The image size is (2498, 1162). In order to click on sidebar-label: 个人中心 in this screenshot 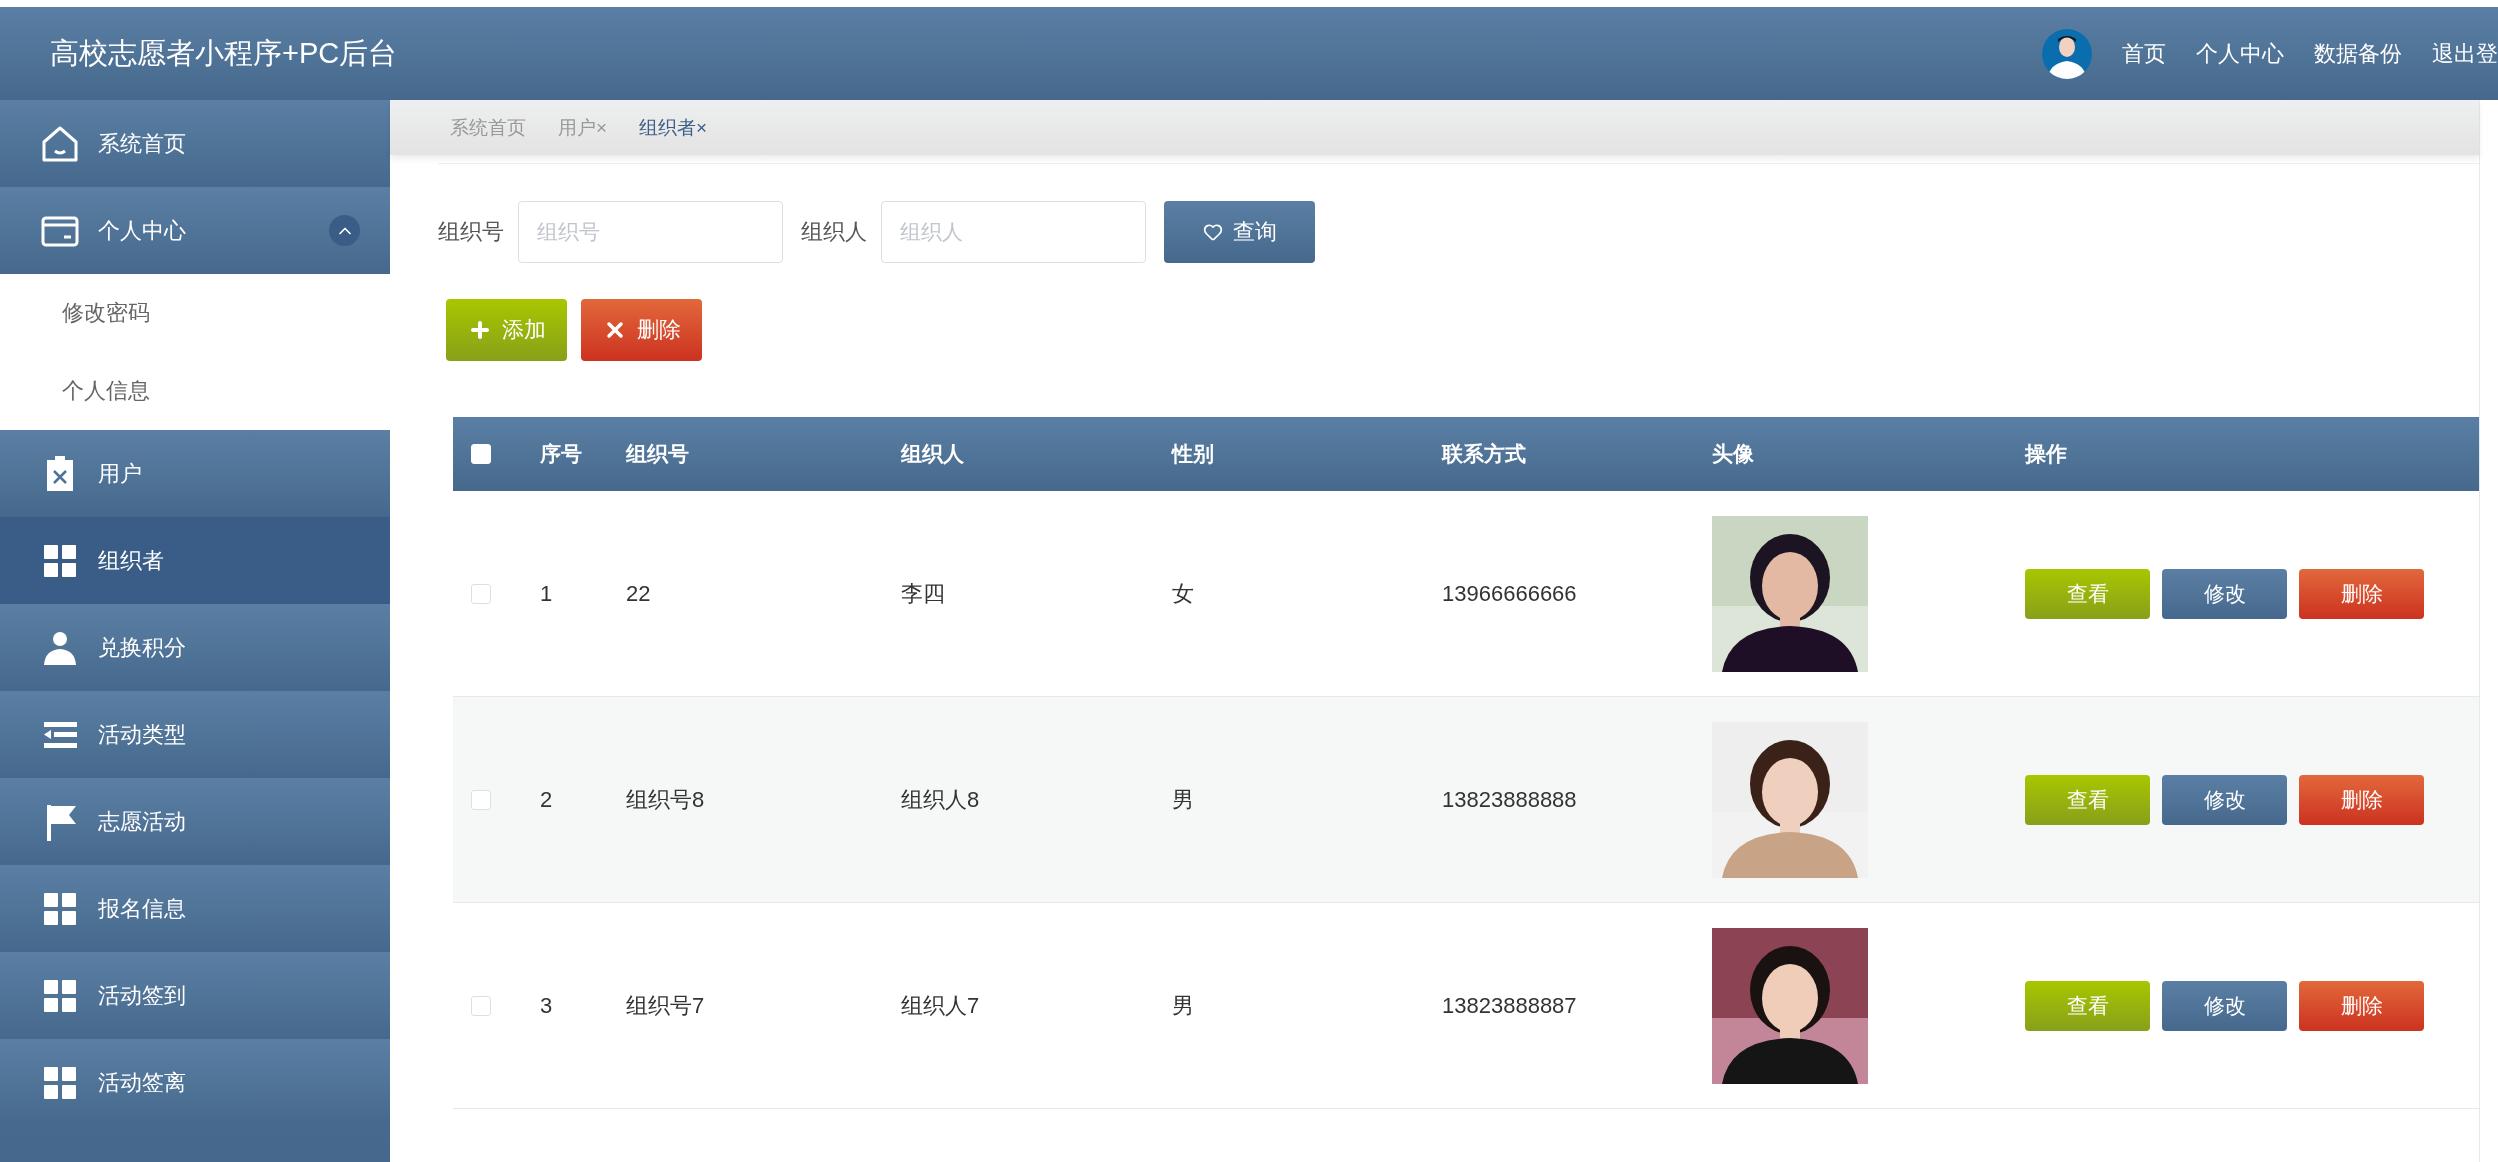, I will do `click(142, 230)`.